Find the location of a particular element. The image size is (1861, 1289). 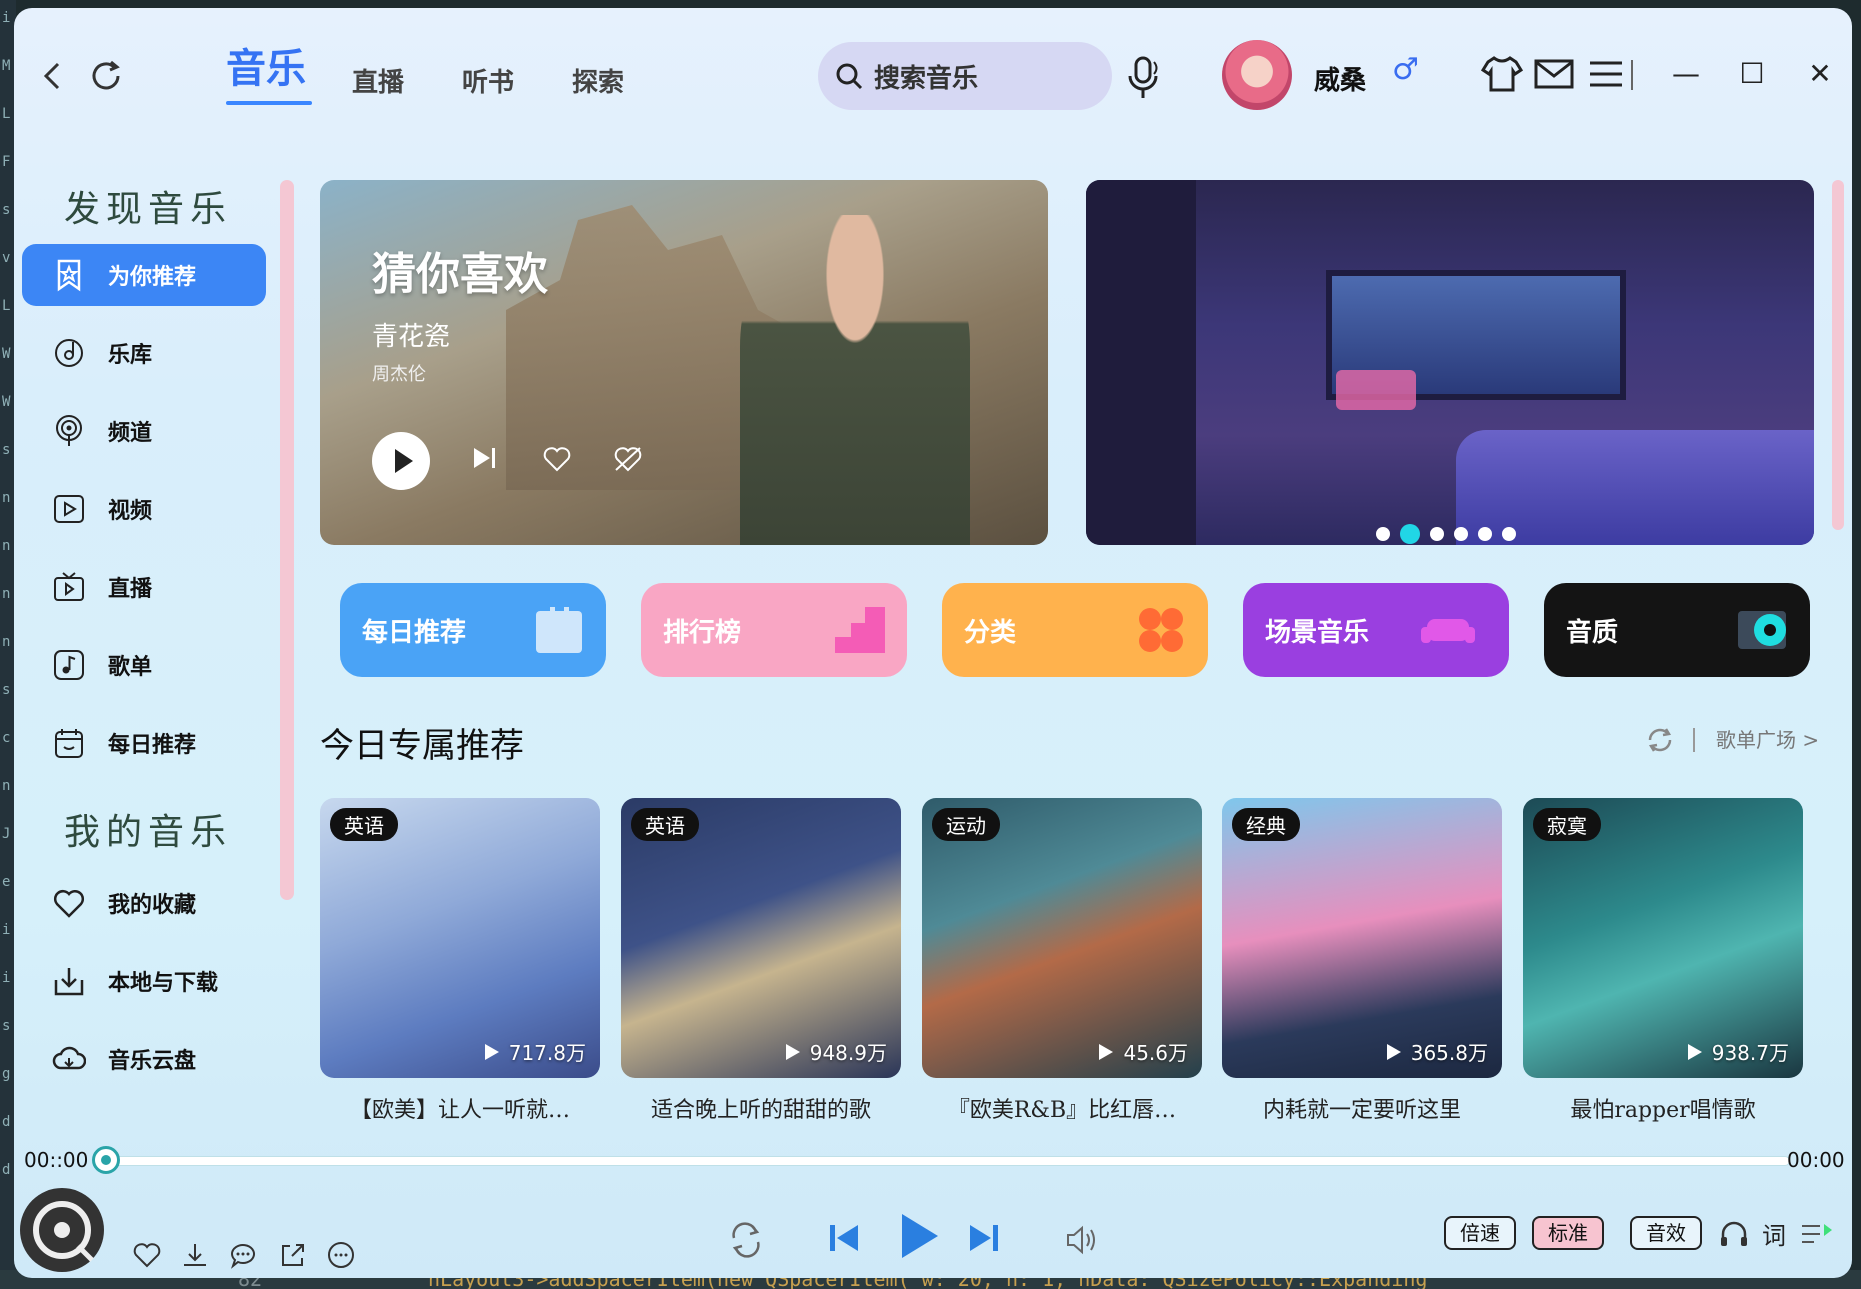

playlist-title: 适合晚上听的甜甜的歌 is located at coordinates (761, 1108).